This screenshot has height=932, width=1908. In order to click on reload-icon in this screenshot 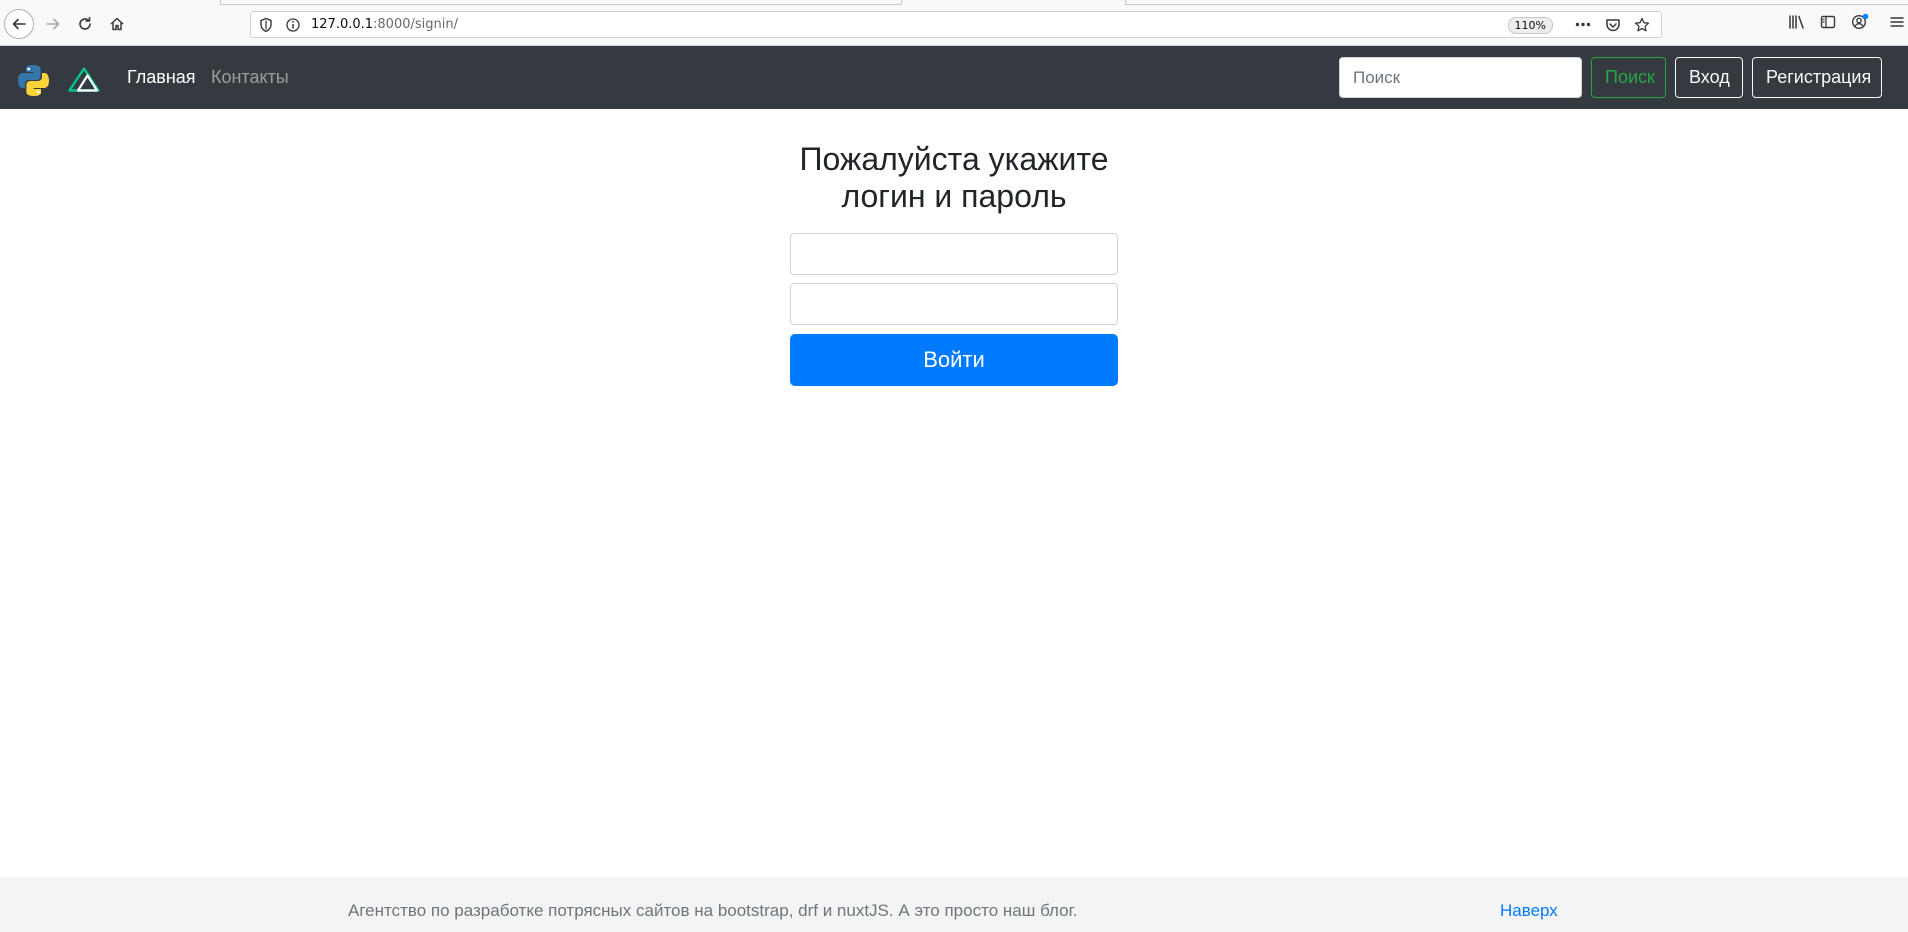, I will do `click(85, 23)`.